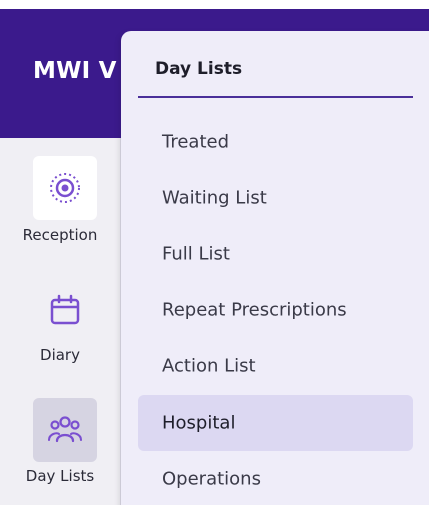 The height and width of the screenshot is (505, 429). What do you see at coordinates (275, 423) in the screenshot?
I see `menu-item-hospital: Hospital` at bounding box center [275, 423].